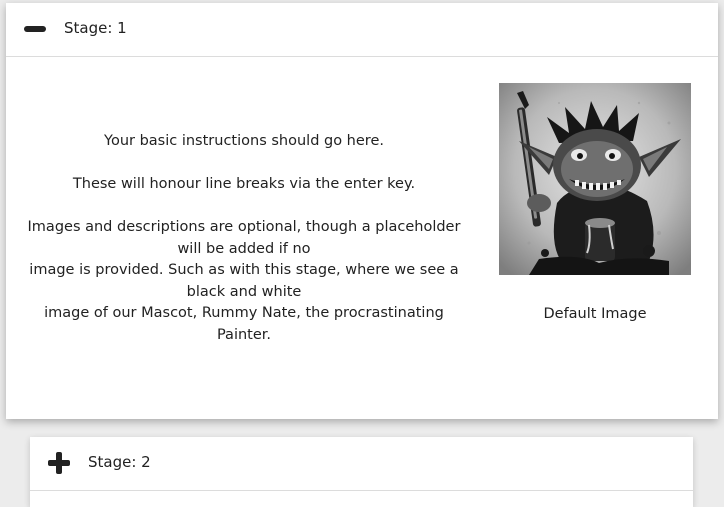 The width and height of the screenshot is (724, 507). What do you see at coordinates (595, 314) in the screenshot?
I see `image-caption: Default Image` at bounding box center [595, 314].